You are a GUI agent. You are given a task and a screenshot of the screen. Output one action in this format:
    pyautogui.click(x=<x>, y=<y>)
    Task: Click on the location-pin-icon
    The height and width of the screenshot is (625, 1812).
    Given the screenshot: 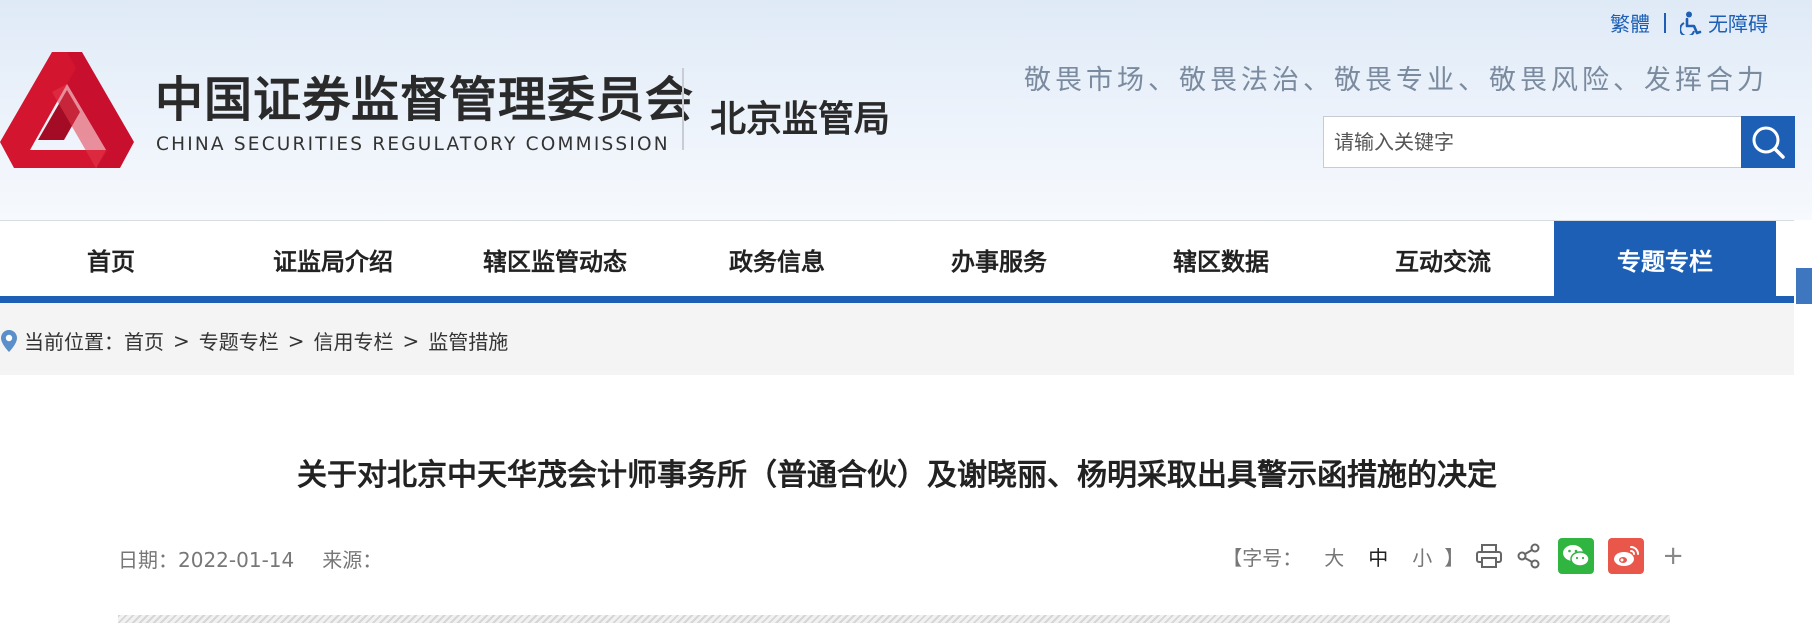 What is the action you would take?
    pyautogui.click(x=9, y=340)
    